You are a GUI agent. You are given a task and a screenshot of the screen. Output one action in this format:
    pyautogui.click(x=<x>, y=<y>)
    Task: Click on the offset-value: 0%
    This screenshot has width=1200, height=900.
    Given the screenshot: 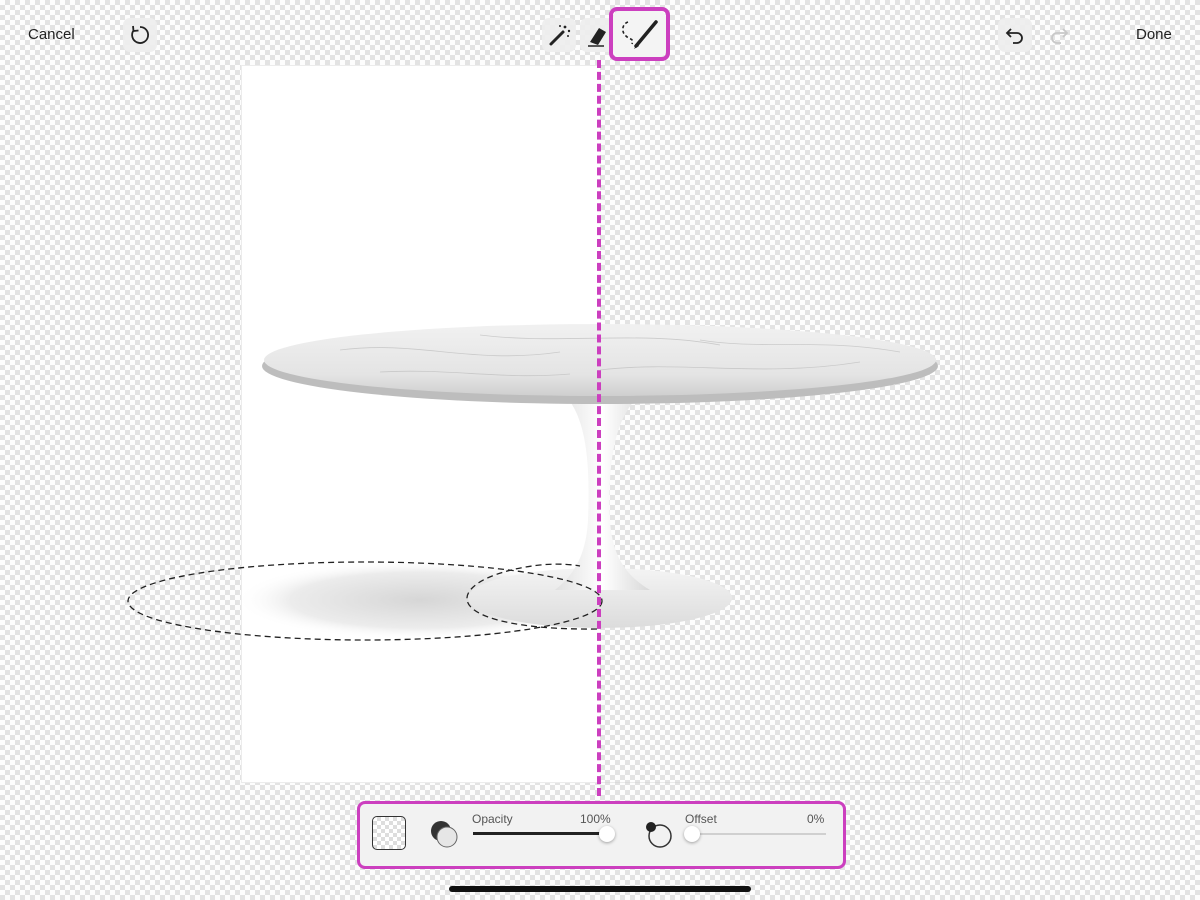 What is the action you would take?
    pyautogui.click(x=816, y=819)
    